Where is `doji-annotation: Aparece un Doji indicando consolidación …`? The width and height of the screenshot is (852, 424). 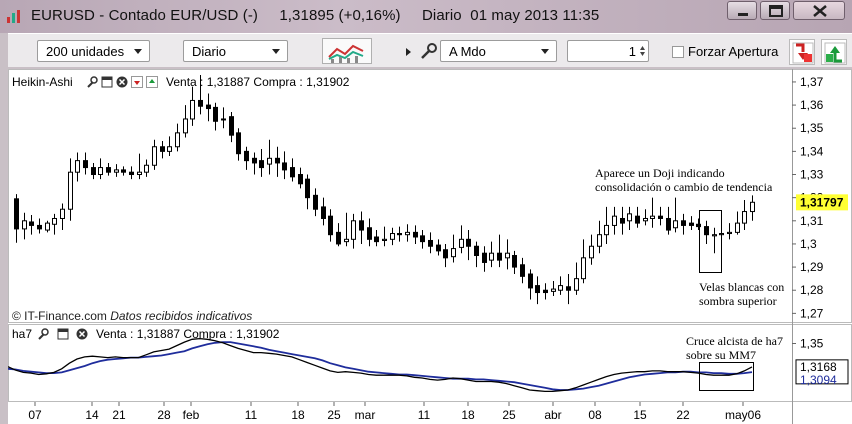 doji-annotation: Aparece un Doji indicando consolidación … is located at coordinates (683, 180).